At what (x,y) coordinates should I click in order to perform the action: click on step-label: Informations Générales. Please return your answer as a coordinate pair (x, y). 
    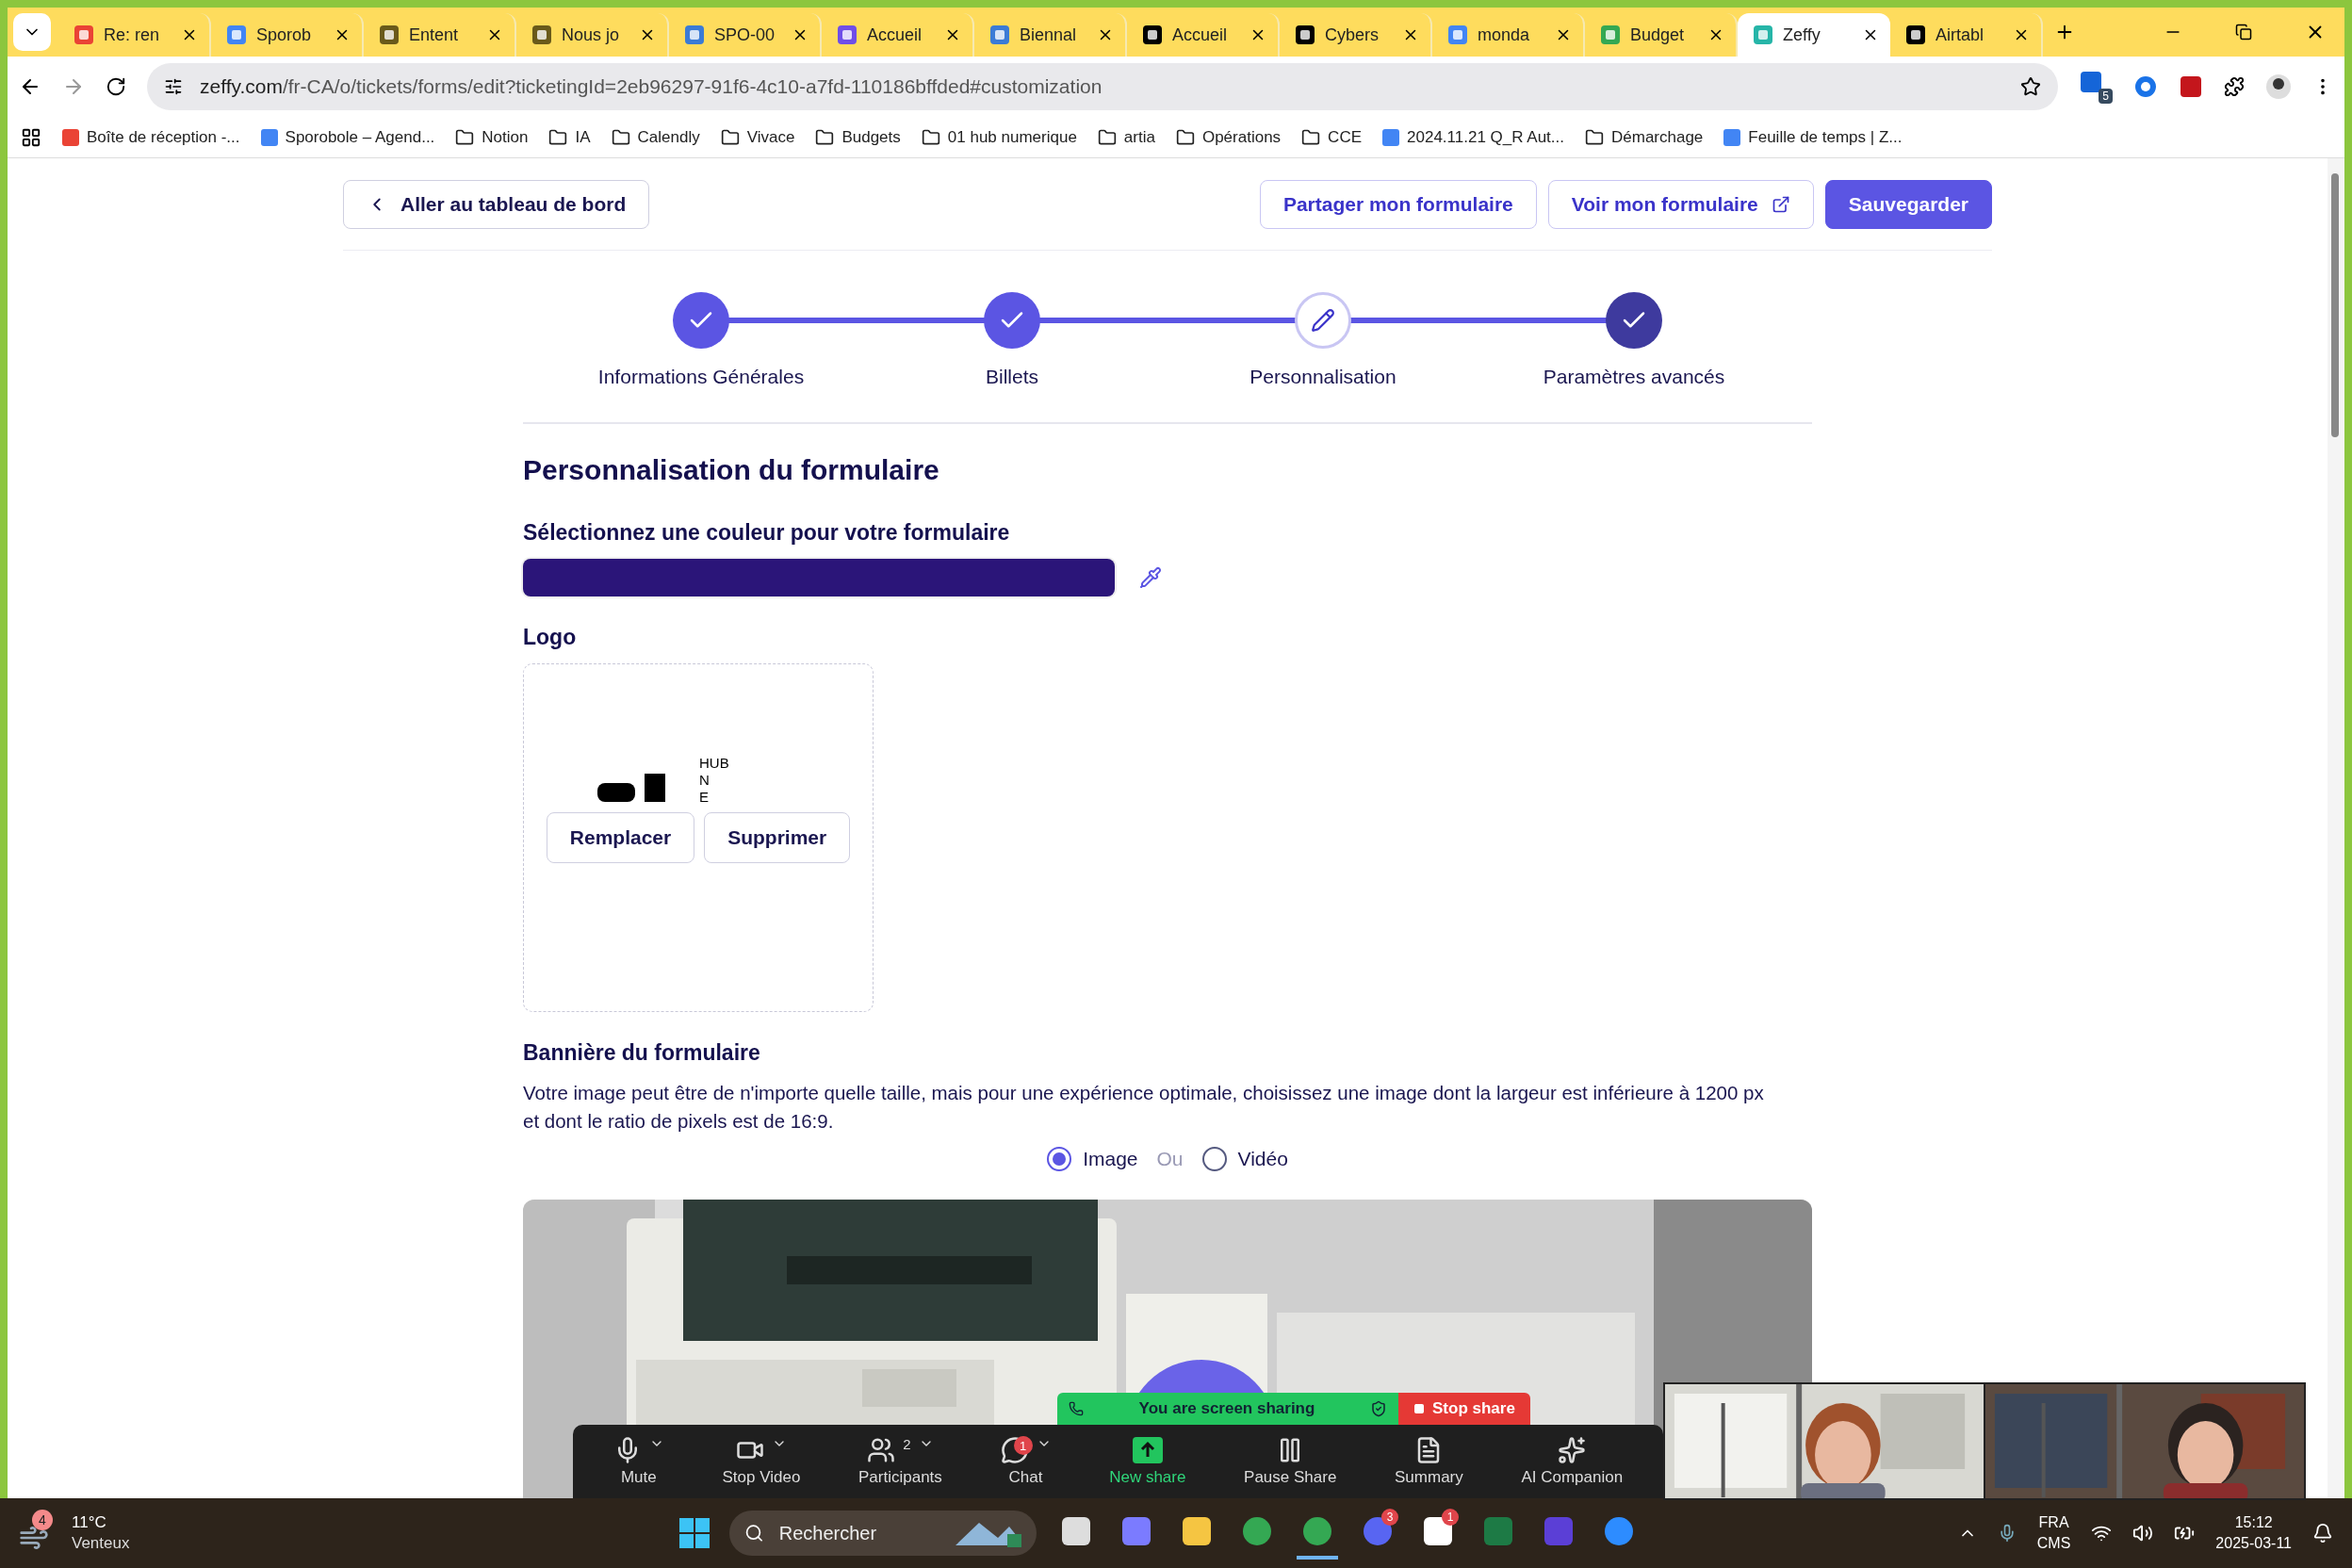
    Looking at the image, I should click on (701, 377).